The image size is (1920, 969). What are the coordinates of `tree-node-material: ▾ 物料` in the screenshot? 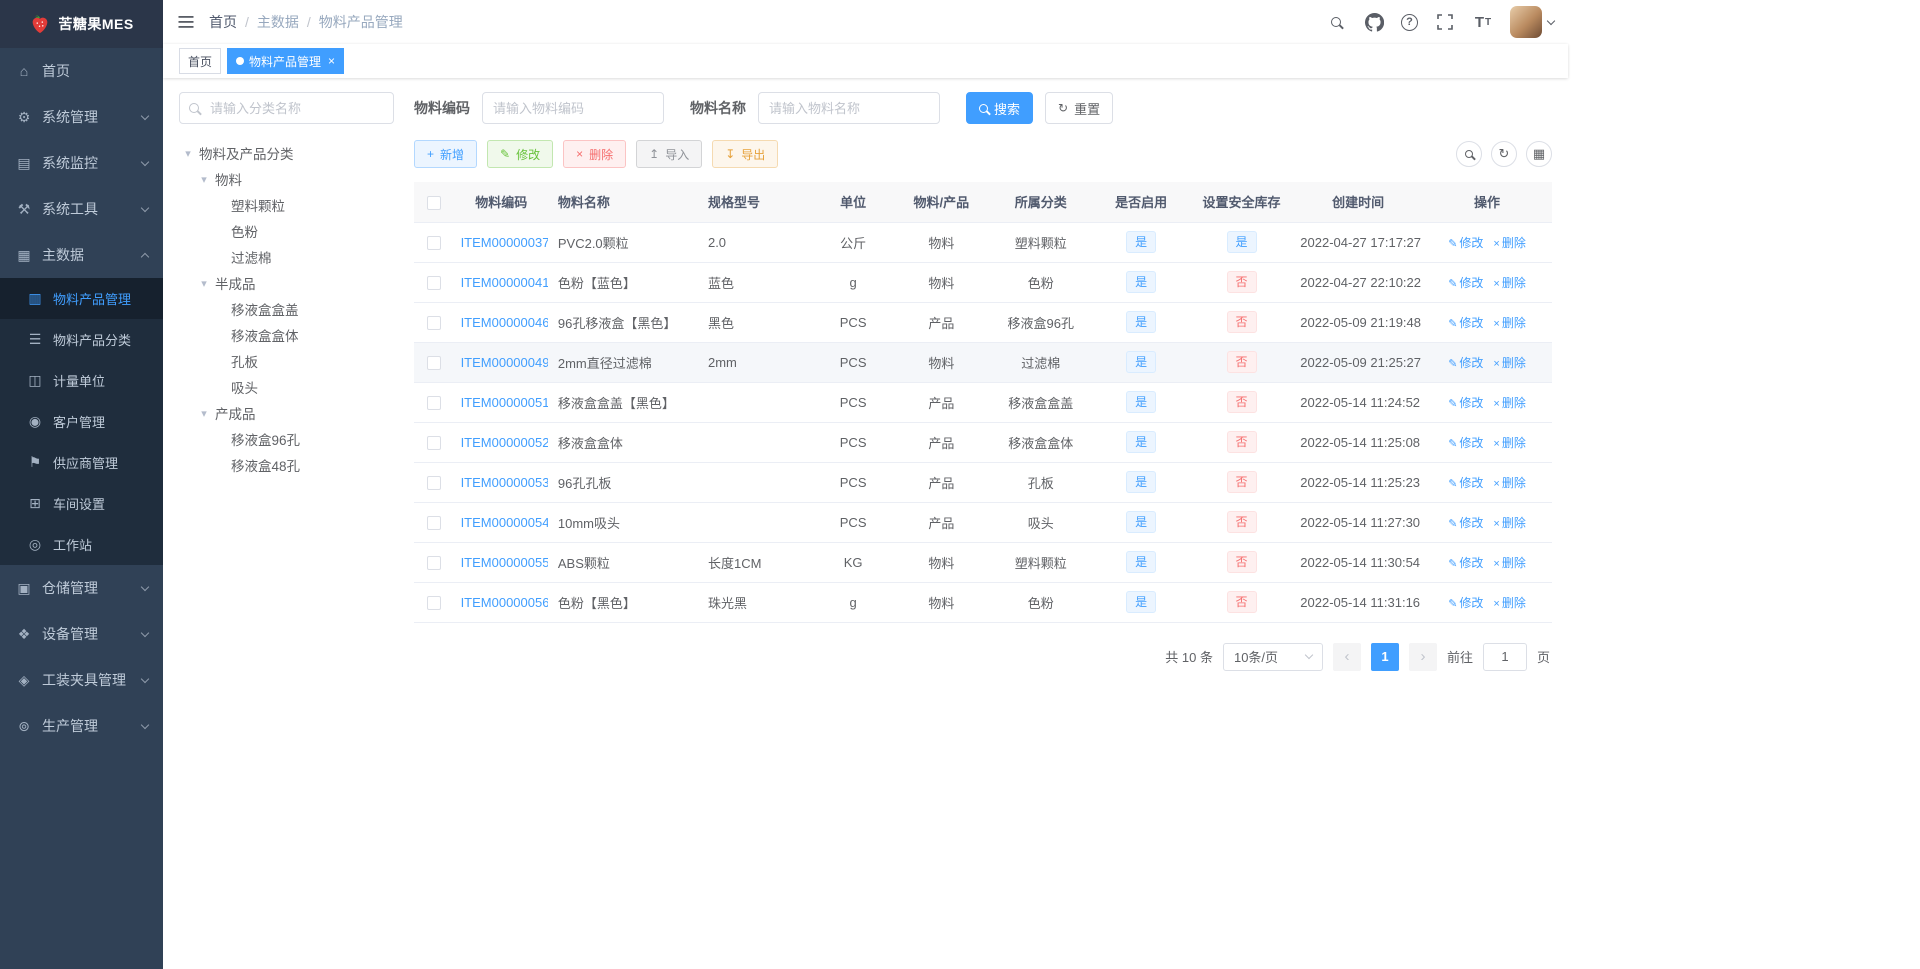 It's located at (286, 179).